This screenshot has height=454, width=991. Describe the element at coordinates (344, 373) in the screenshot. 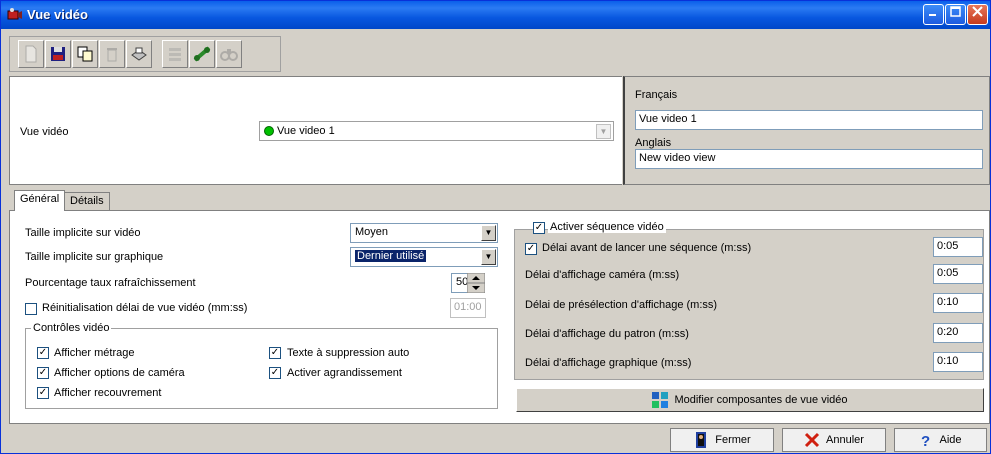

I see `enable-zoom-label: Activer agrandissement` at that location.